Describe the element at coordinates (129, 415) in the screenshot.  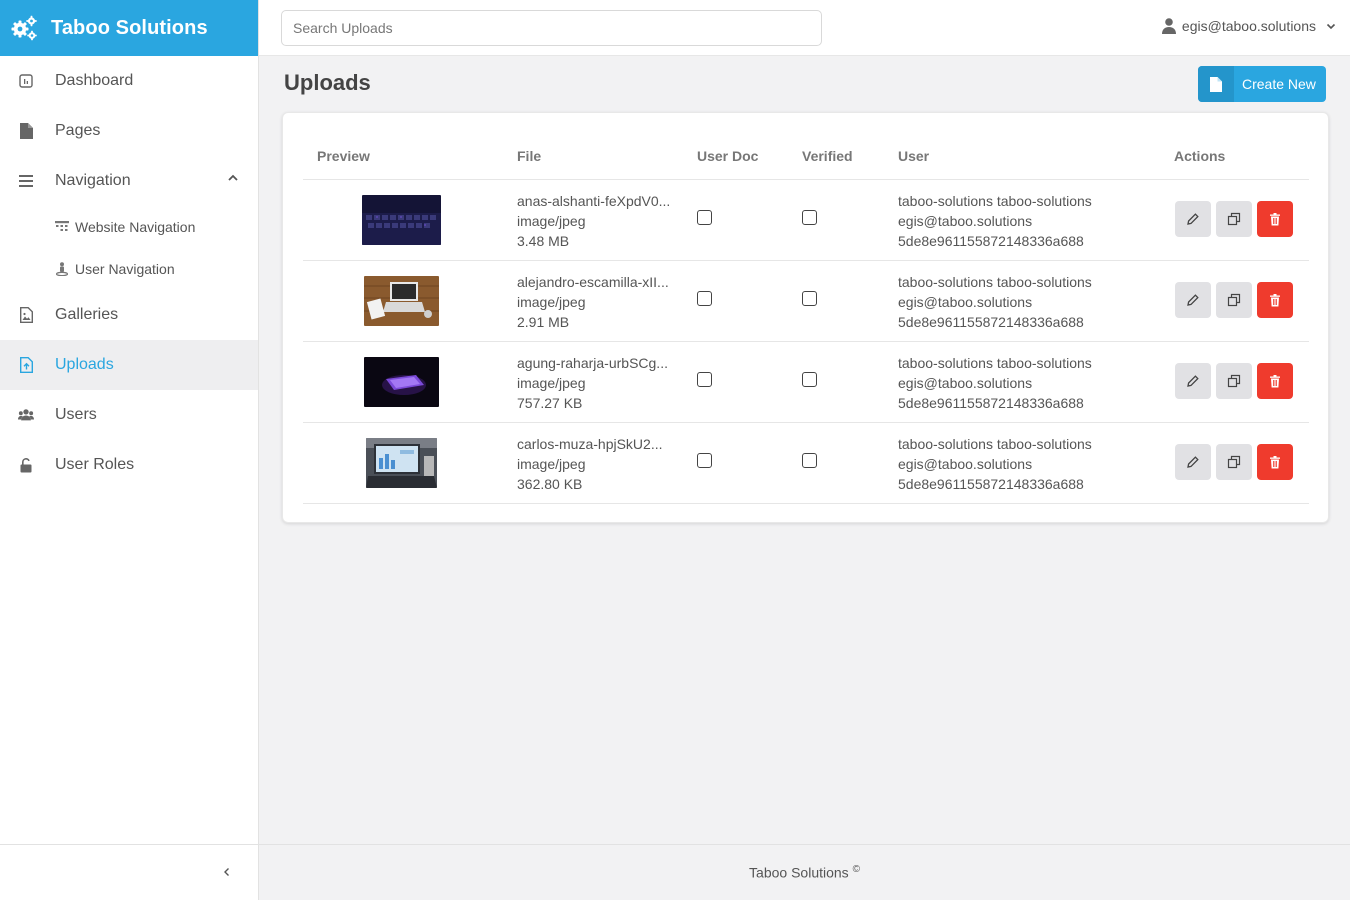
I see `sidebar-item-users: Users` at that location.